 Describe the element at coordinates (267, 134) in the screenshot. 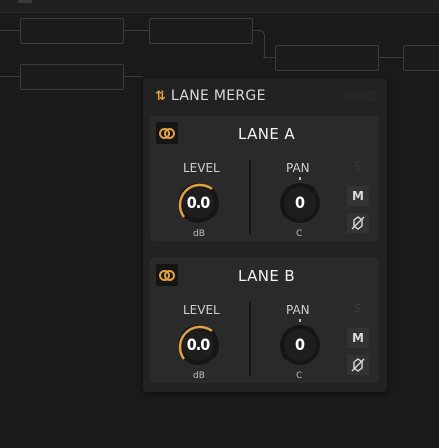

I see `lane-name: LANE A` at that location.